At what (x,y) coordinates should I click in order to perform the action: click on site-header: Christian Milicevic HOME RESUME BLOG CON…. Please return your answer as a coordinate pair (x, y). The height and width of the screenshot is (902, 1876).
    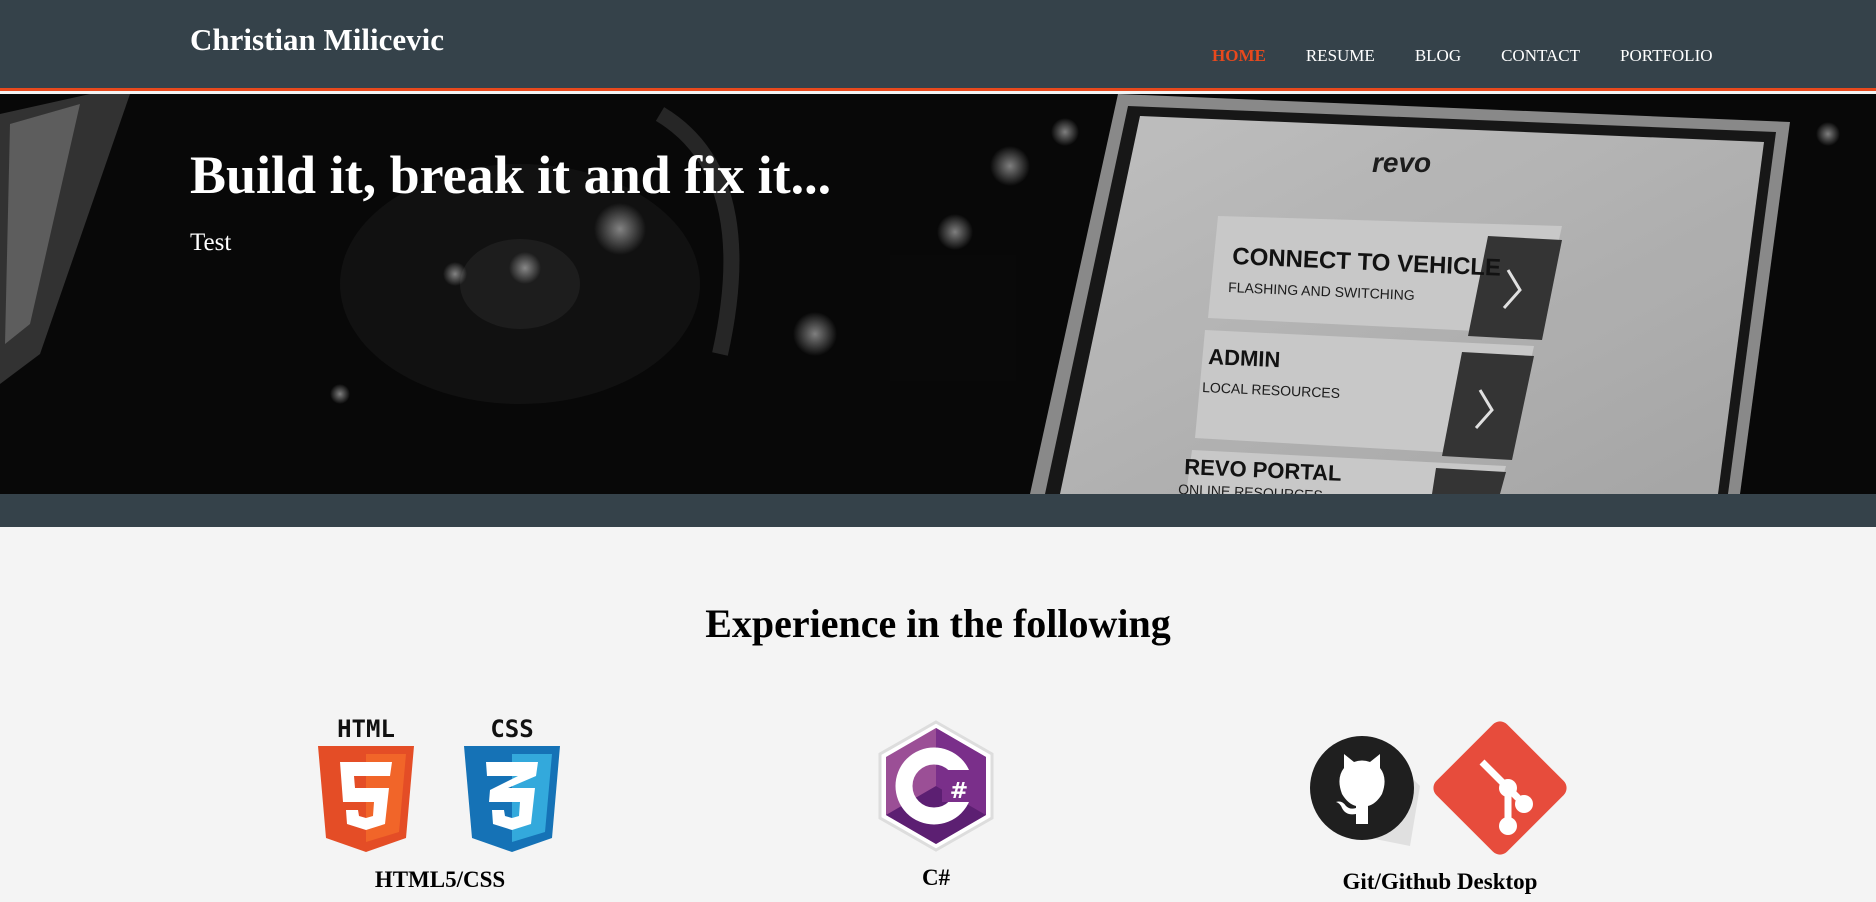
    Looking at the image, I should click on (938, 45).